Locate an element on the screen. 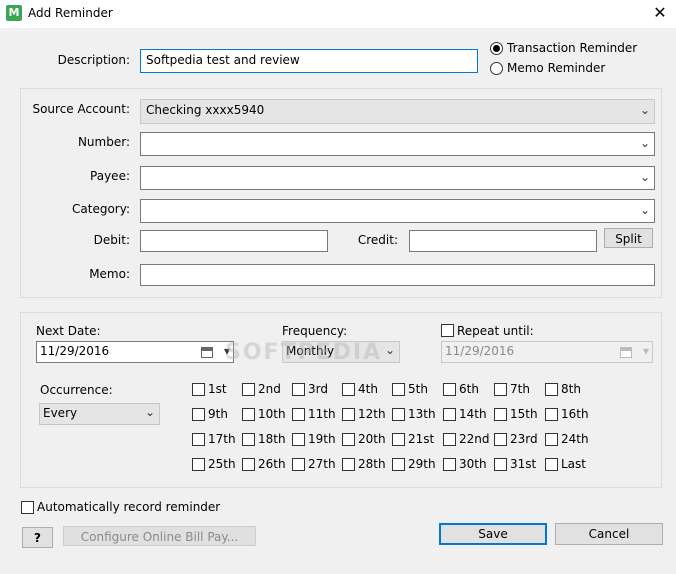 The image size is (676, 574). frequency-label: Frequency: is located at coordinates (315, 331).